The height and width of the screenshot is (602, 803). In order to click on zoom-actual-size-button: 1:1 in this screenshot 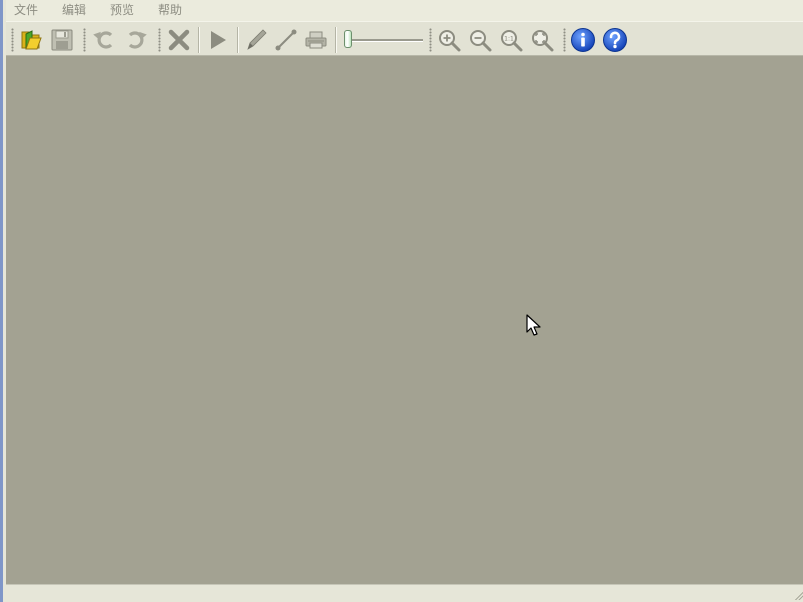, I will do `click(511, 40)`.